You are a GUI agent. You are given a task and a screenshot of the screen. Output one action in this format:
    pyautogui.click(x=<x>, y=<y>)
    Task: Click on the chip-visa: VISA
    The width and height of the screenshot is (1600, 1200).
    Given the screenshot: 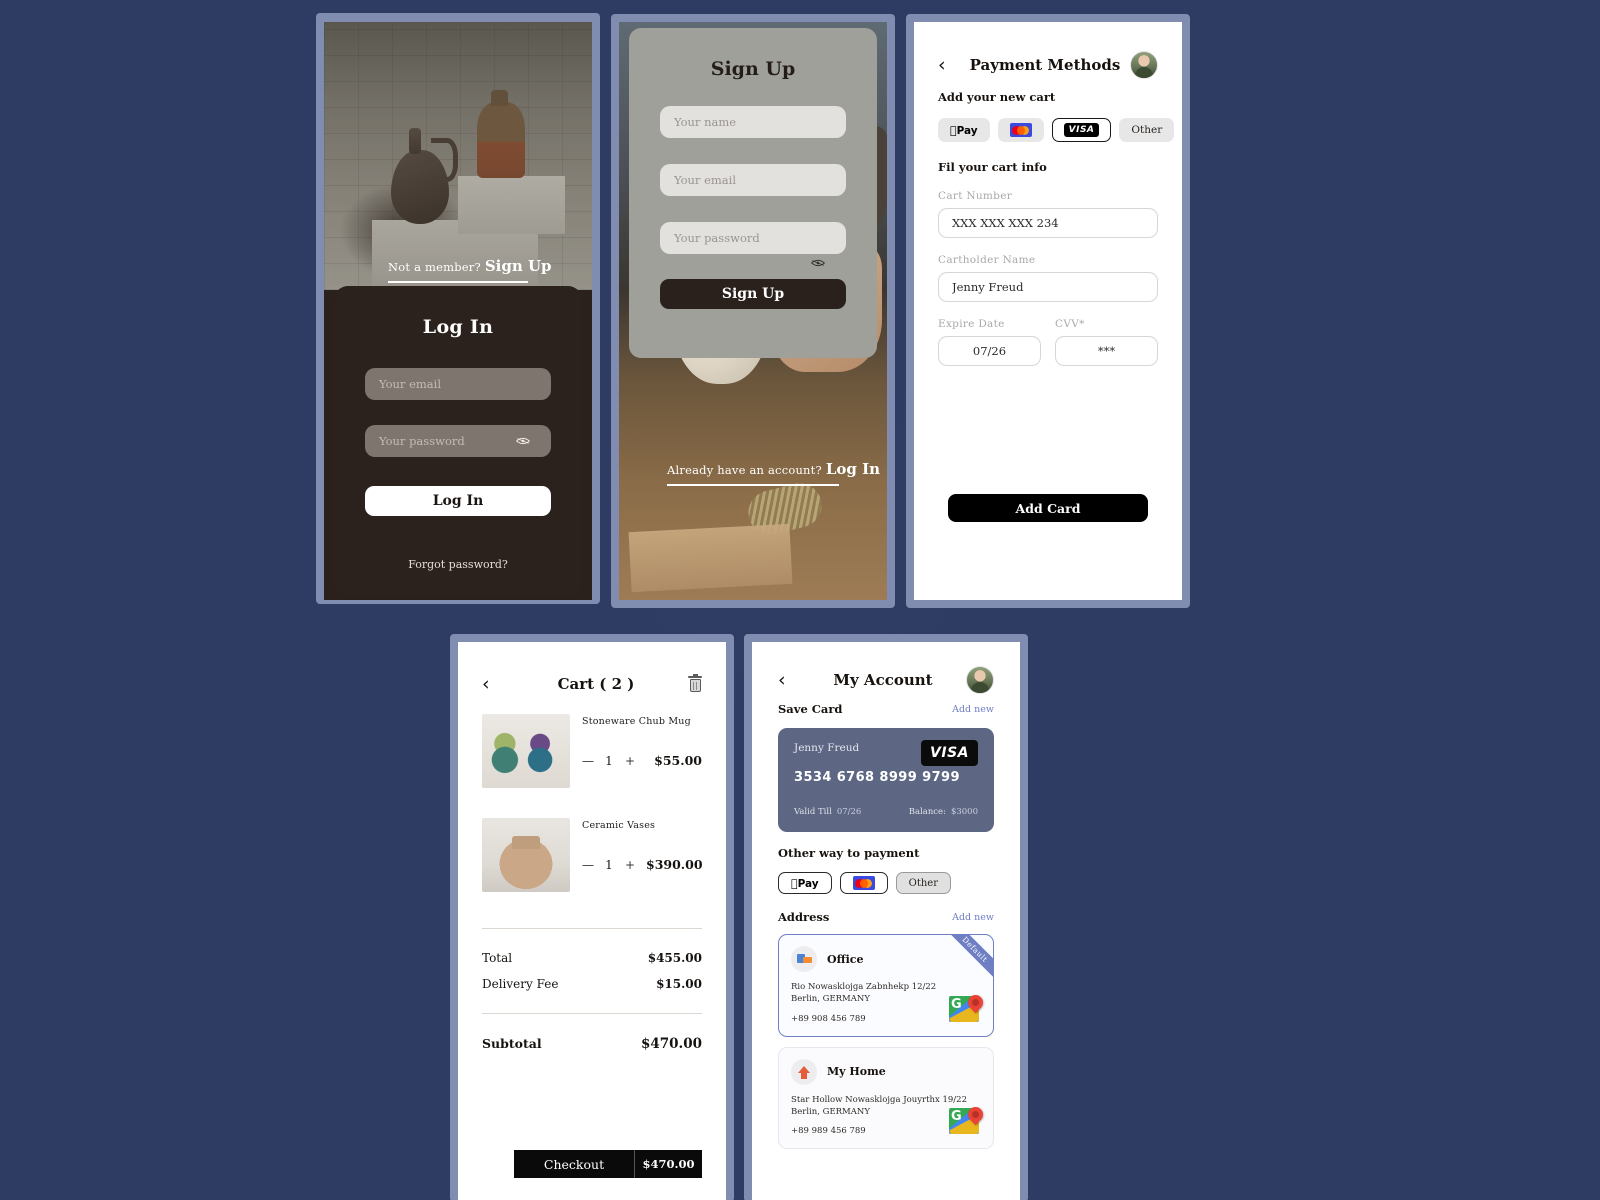 What is the action you would take?
    pyautogui.click(x=1081, y=130)
    